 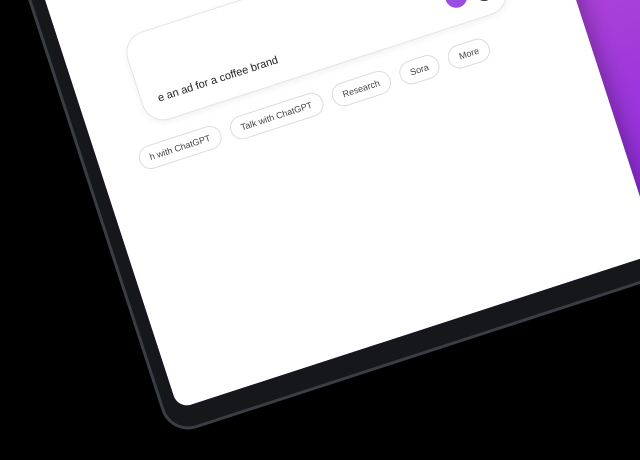 I want to click on chip-research: Research, so click(x=361, y=88).